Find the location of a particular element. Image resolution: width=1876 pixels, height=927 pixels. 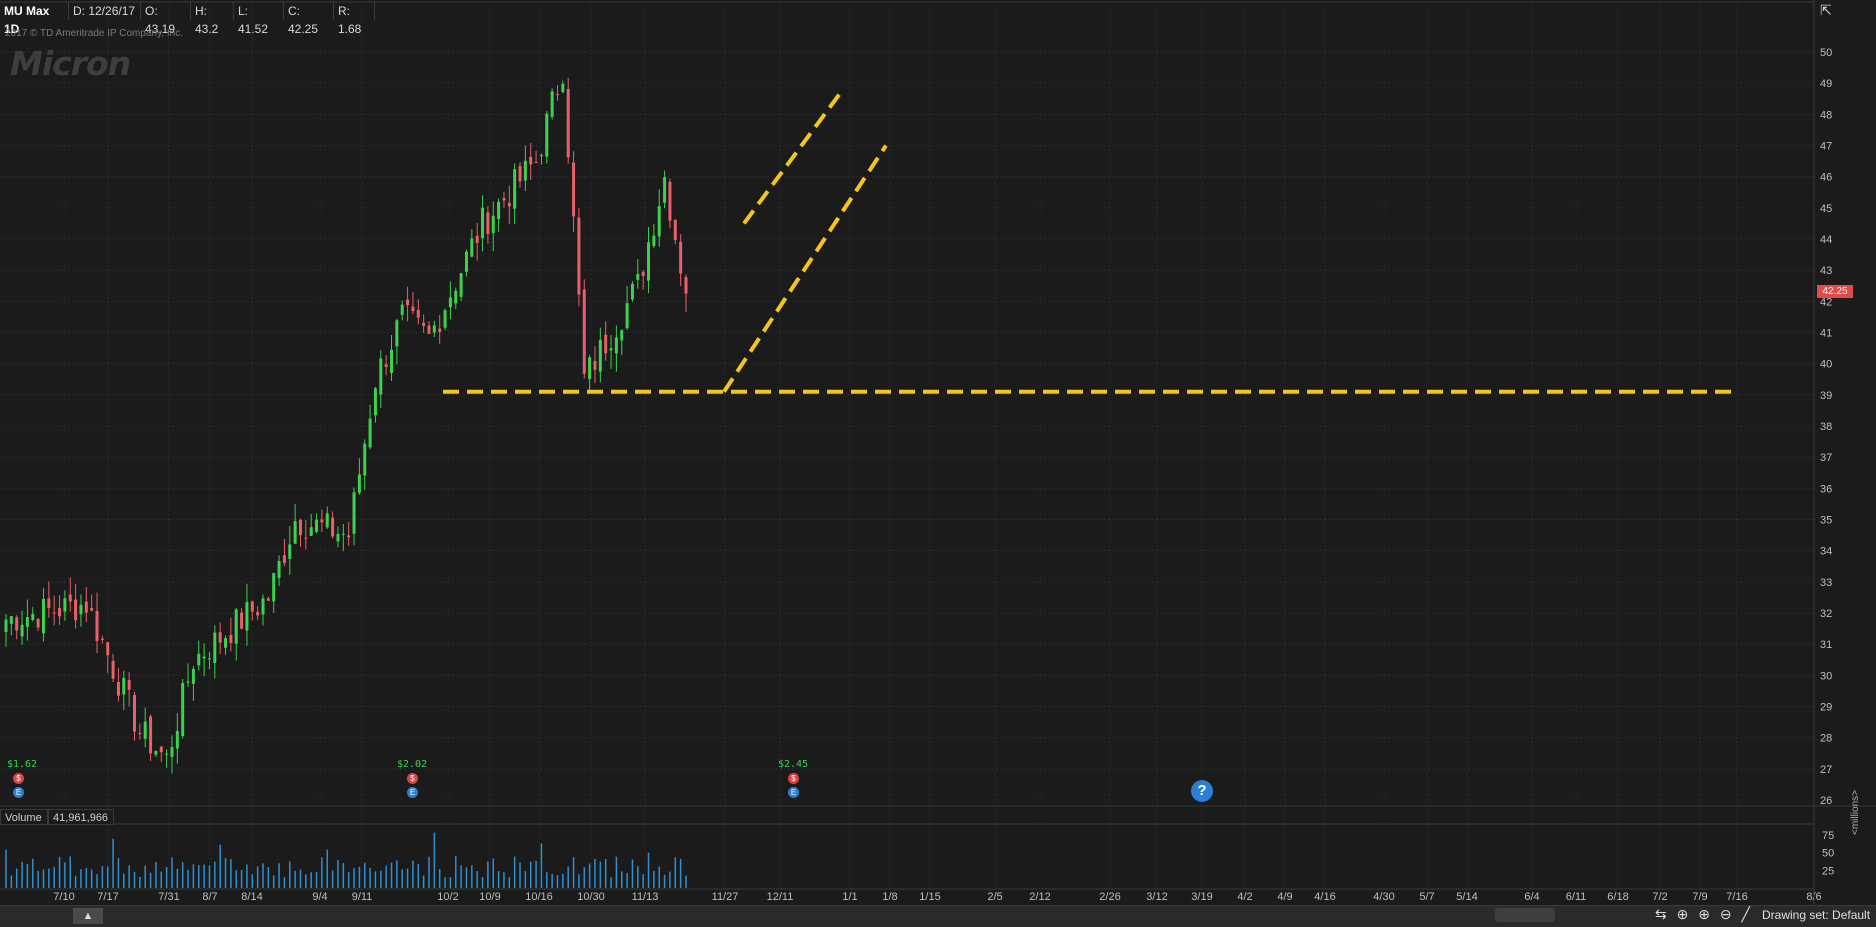

date-tick-label: 4/30 is located at coordinates (1383, 897).